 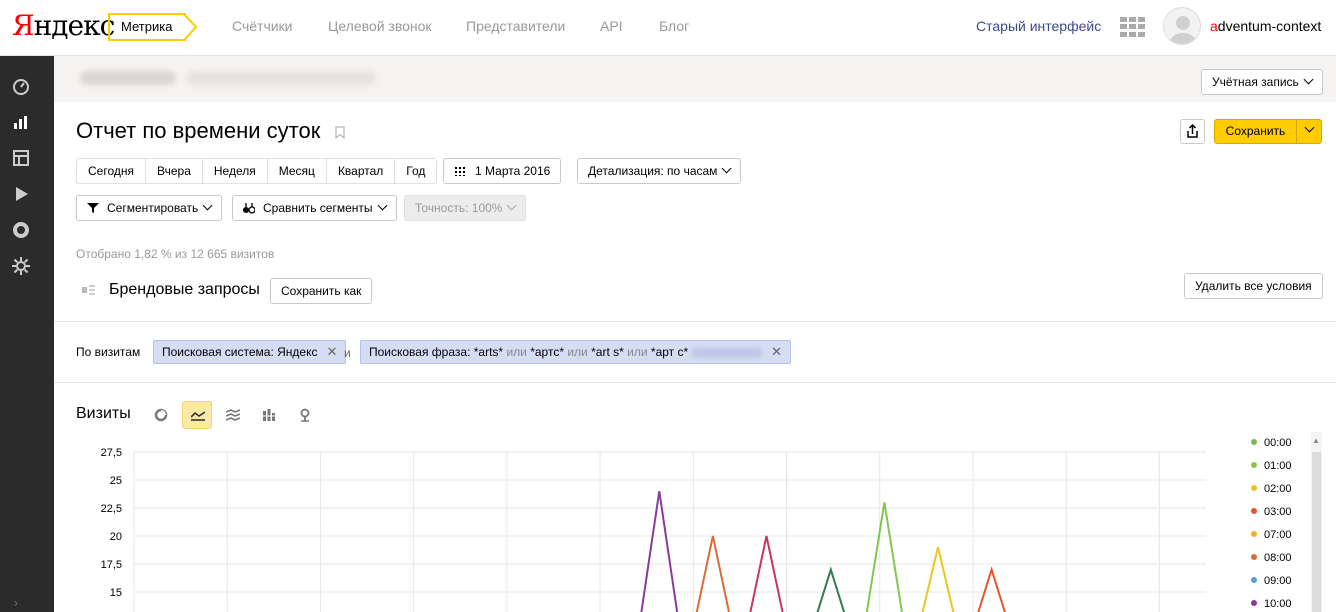 I want to click on legend-item: 01:00, so click(x=1271, y=466).